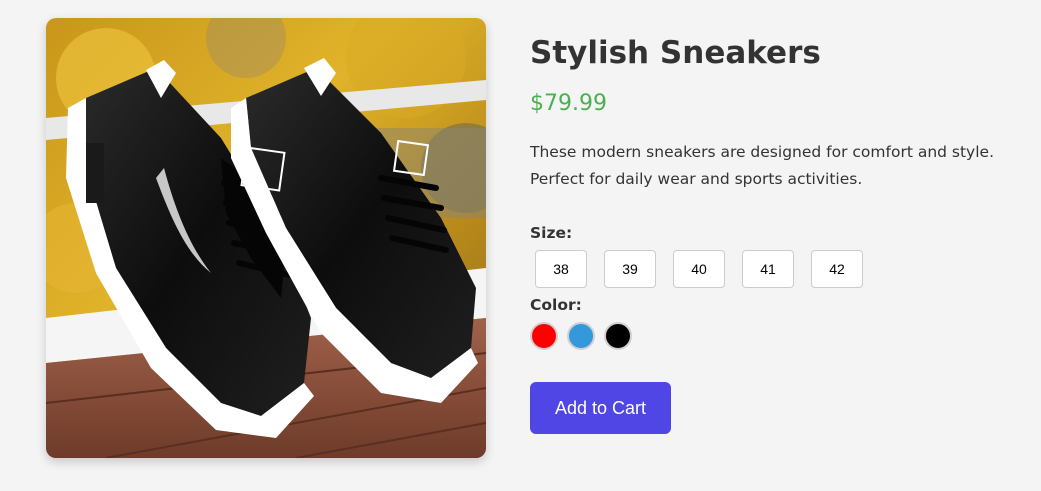 Image resolution: width=1041 pixels, height=491 pixels. I want to click on product-price: $79.99, so click(568, 103).